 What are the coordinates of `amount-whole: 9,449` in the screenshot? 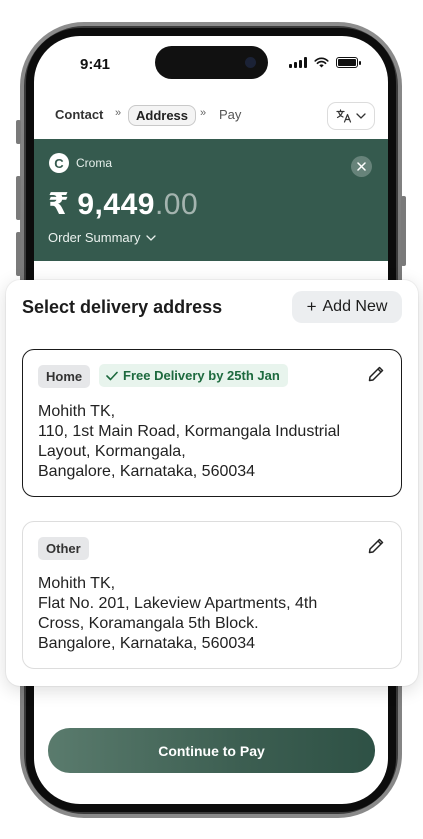 It's located at (116, 204).